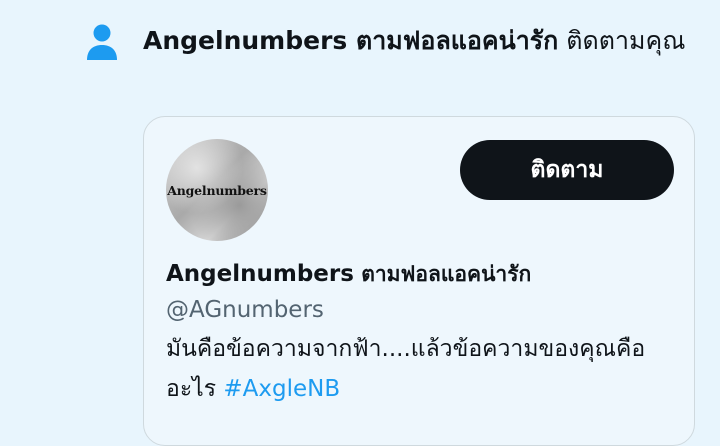 This screenshot has width=720, height=446. I want to click on profile-display-name: Angelnumbers ตามฟอลแอคน่ารัก, so click(348, 274).